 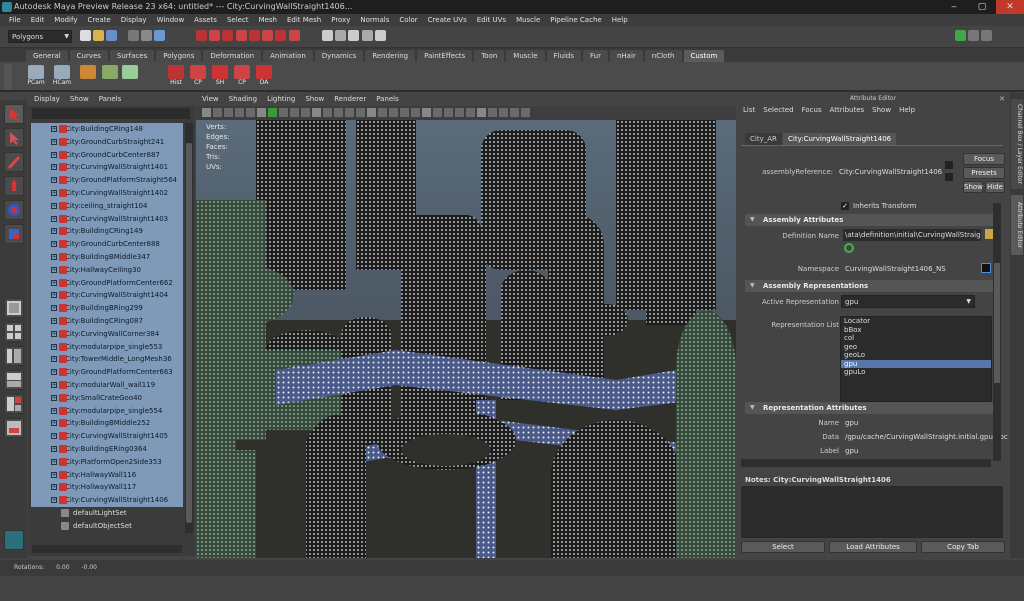 I want to click on menu-item: Help, so click(x=620, y=20).